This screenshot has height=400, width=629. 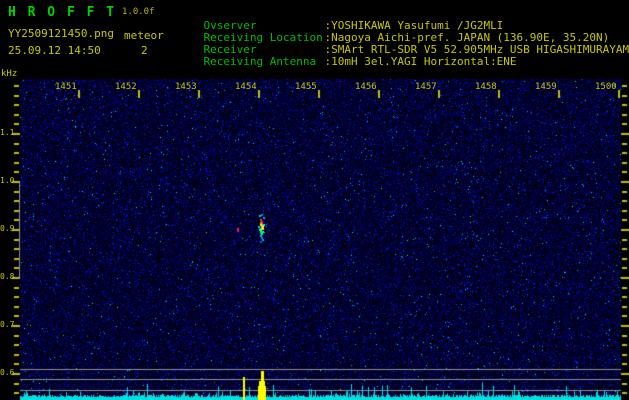 I want to click on freq-label: 0.9, so click(x=7, y=228).